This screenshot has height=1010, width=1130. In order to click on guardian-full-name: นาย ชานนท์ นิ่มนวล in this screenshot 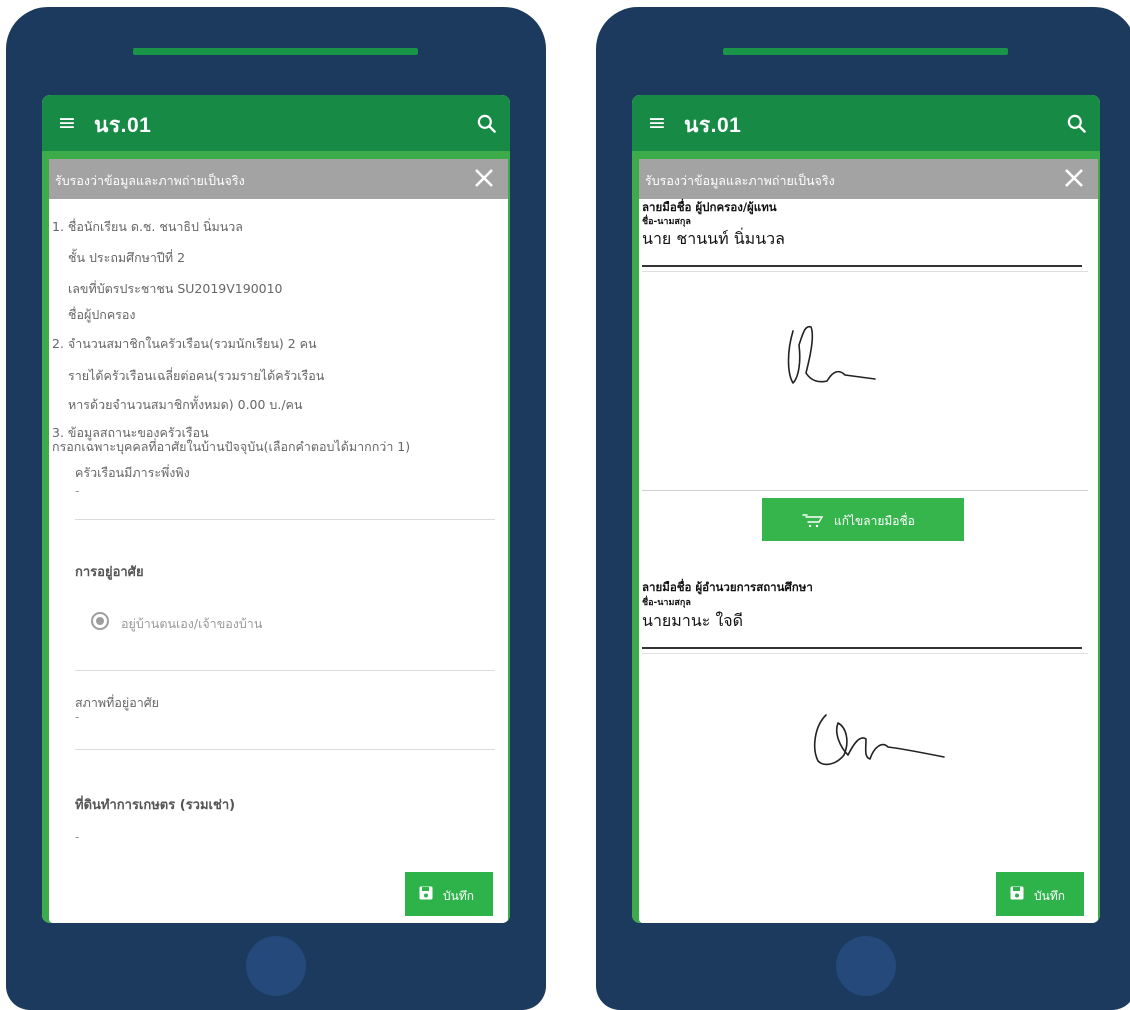, I will do `click(713, 238)`.